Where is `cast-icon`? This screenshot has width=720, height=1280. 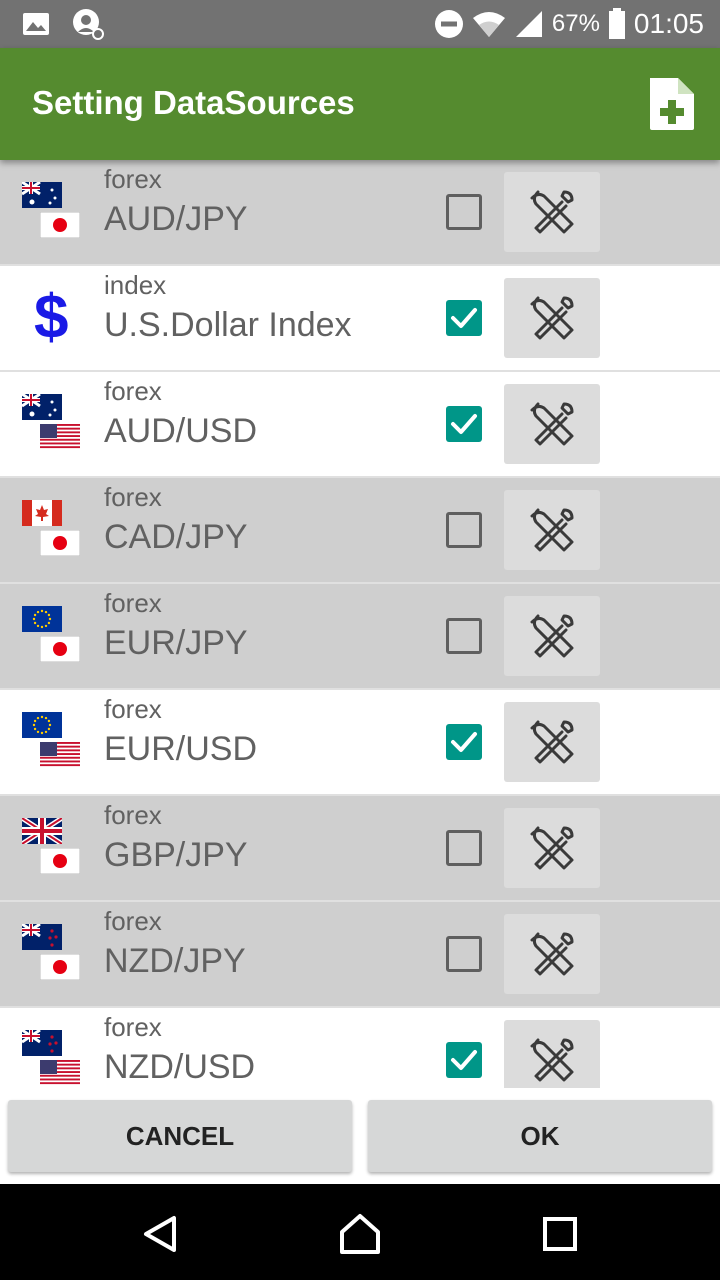 cast-icon is located at coordinates (88, 24).